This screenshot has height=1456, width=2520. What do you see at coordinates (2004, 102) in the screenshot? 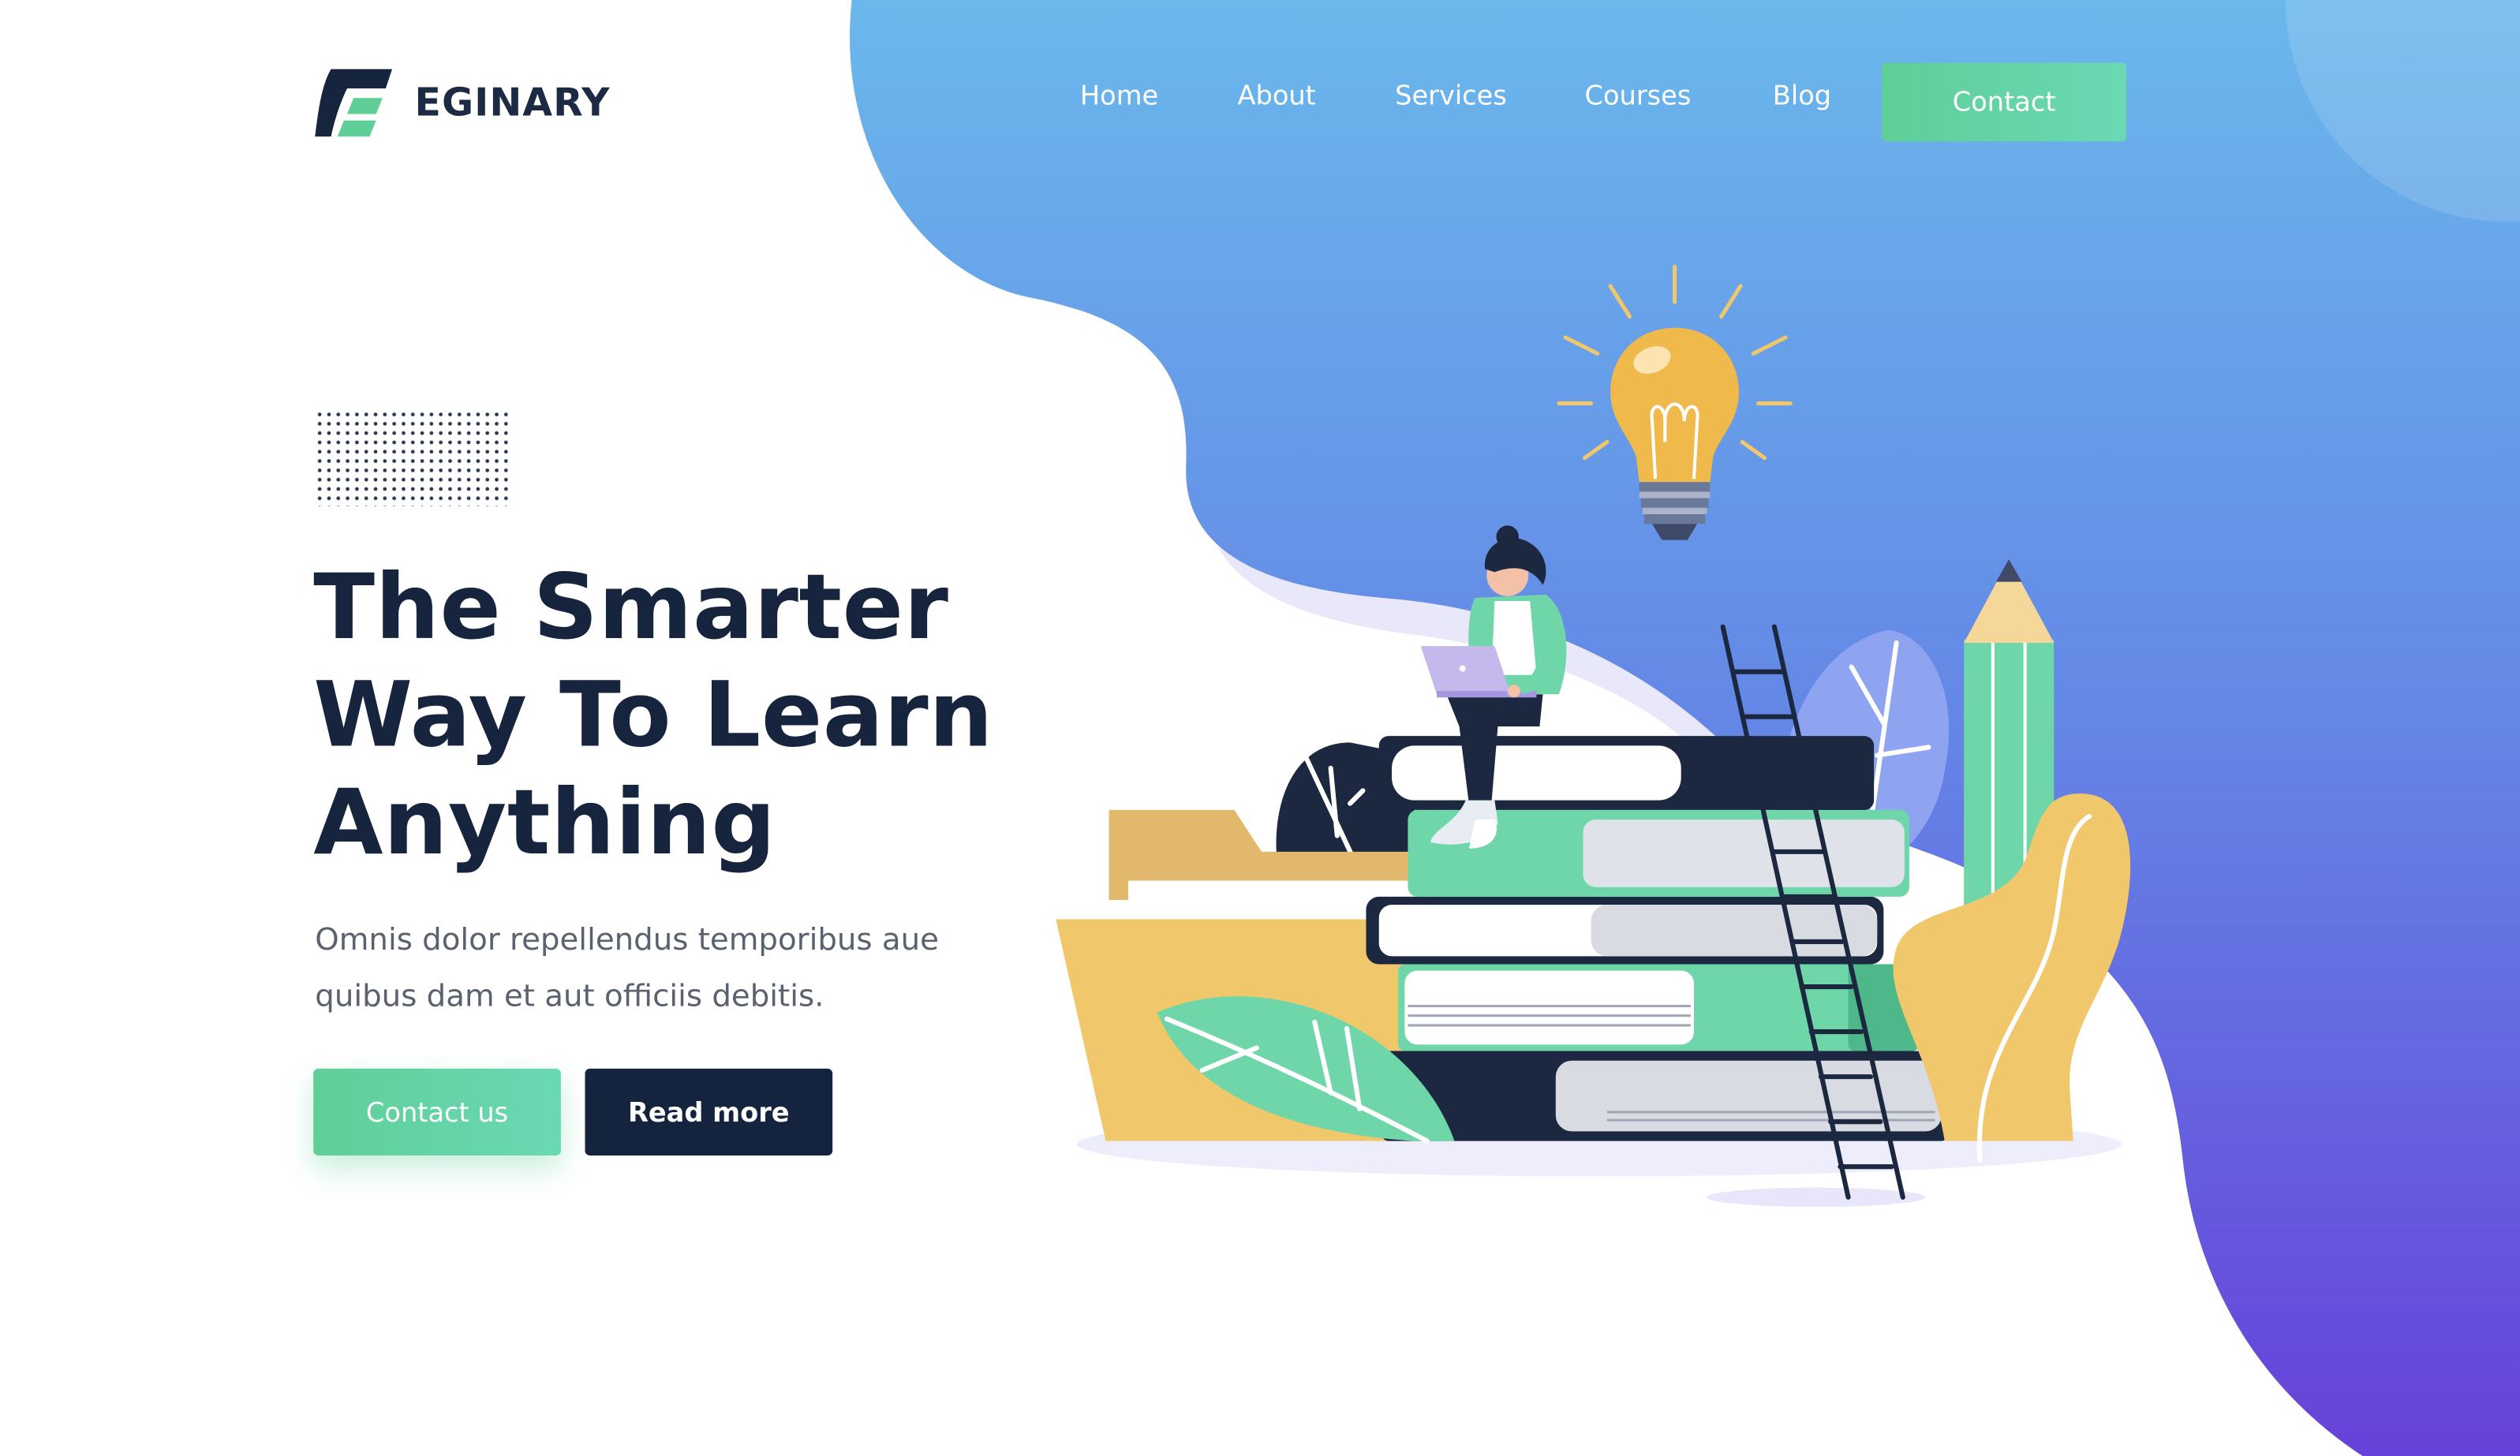
I see `nav-contact-button: Contact` at bounding box center [2004, 102].